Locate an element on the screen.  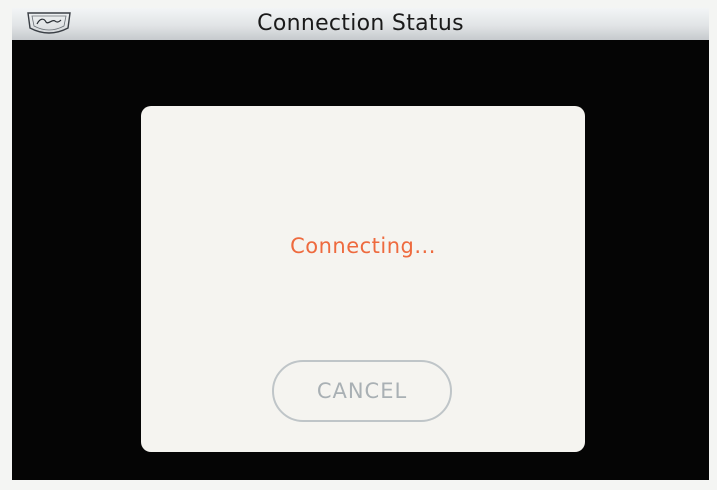
title-bar: Connection Status is located at coordinates (360, 24).